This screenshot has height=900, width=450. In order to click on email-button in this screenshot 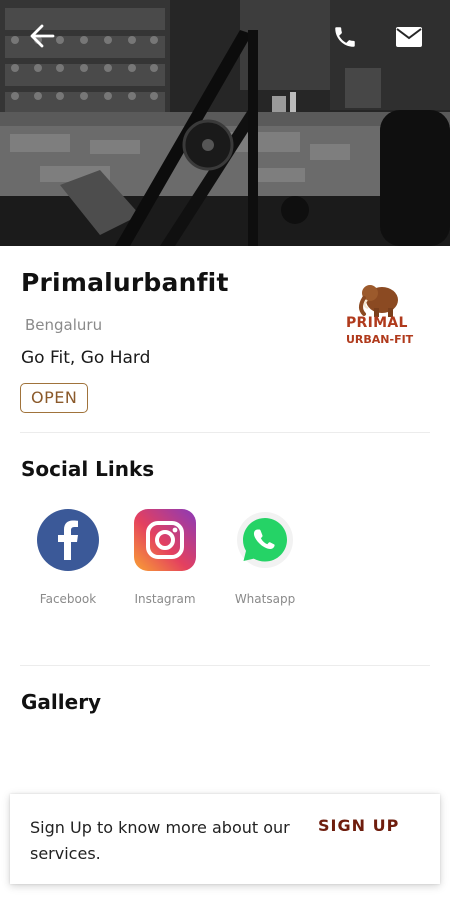, I will do `click(409, 37)`.